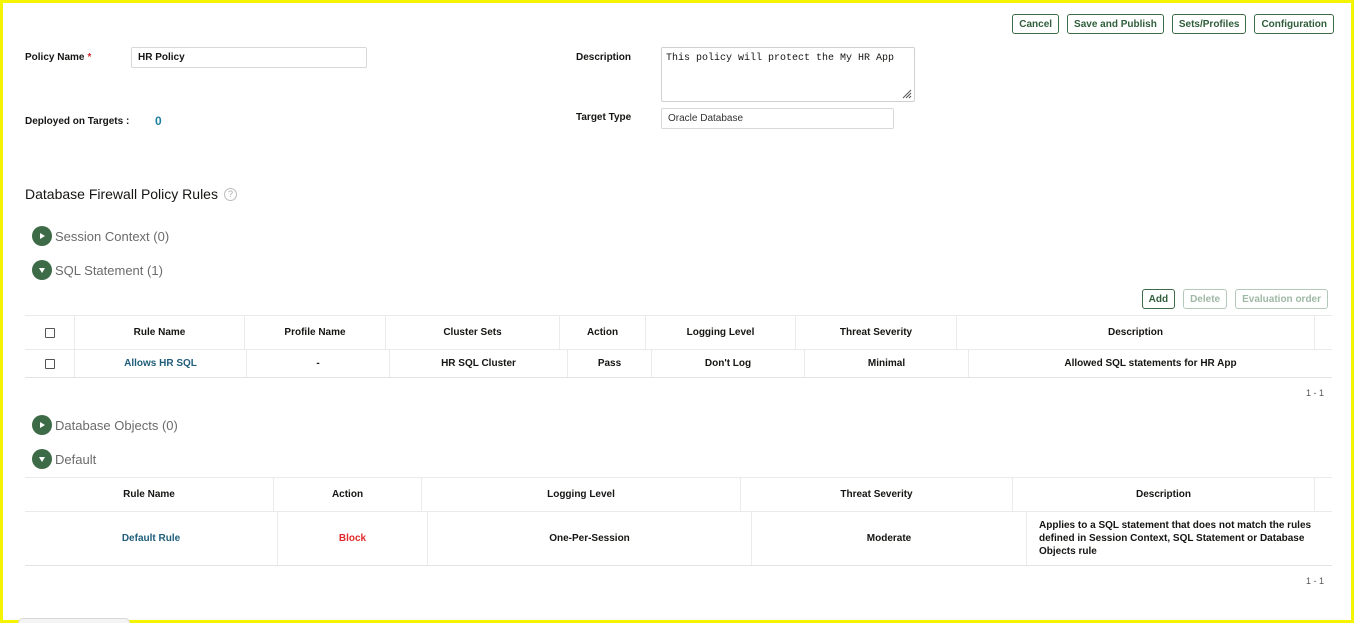 The width and height of the screenshot is (1354, 623). I want to click on deployed-targets-count-link: 0, so click(158, 121).